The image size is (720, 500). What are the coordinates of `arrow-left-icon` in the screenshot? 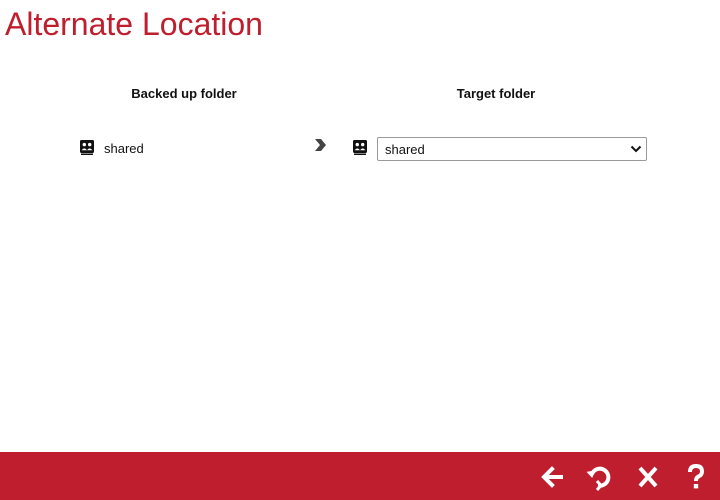 It's located at (552, 477).